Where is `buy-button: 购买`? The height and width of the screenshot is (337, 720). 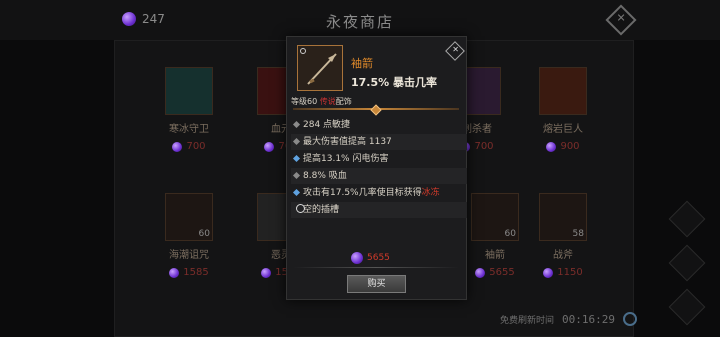
buy-button: 购买 is located at coordinates (376, 284).